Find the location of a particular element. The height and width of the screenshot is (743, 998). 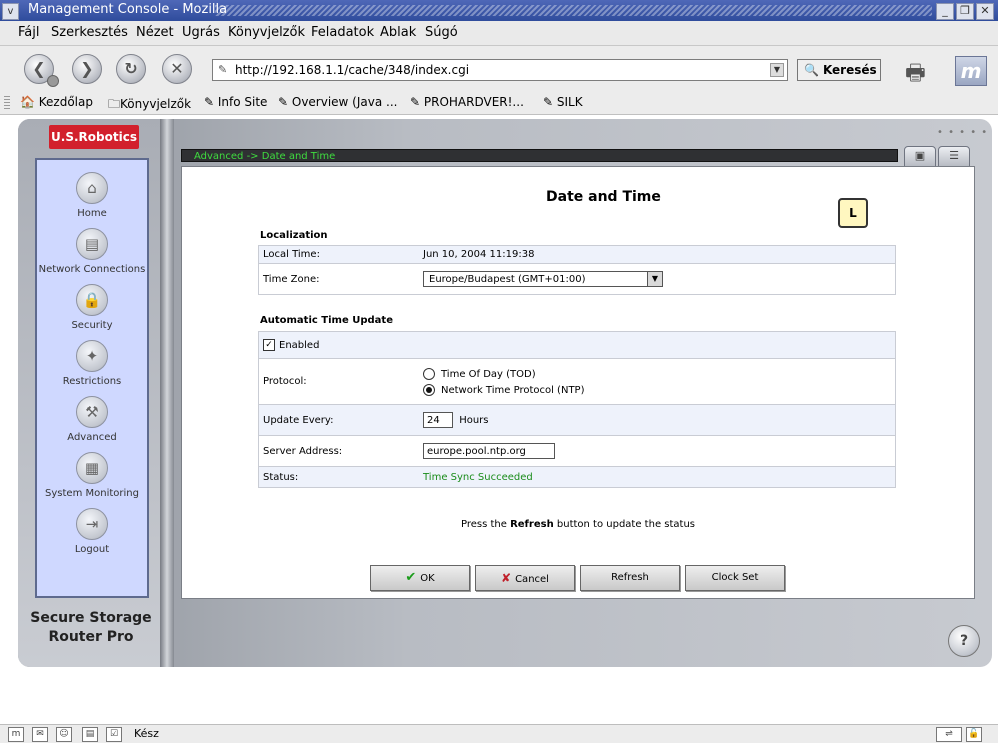

local-time-value: Jun 10, 2004 11:19:38 is located at coordinates (479, 254).